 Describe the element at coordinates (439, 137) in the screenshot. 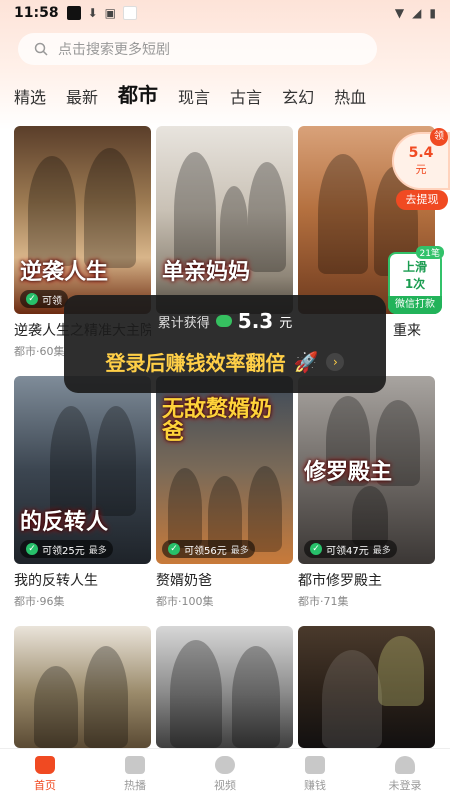

I see `coin-claim-badge: 领` at that location.